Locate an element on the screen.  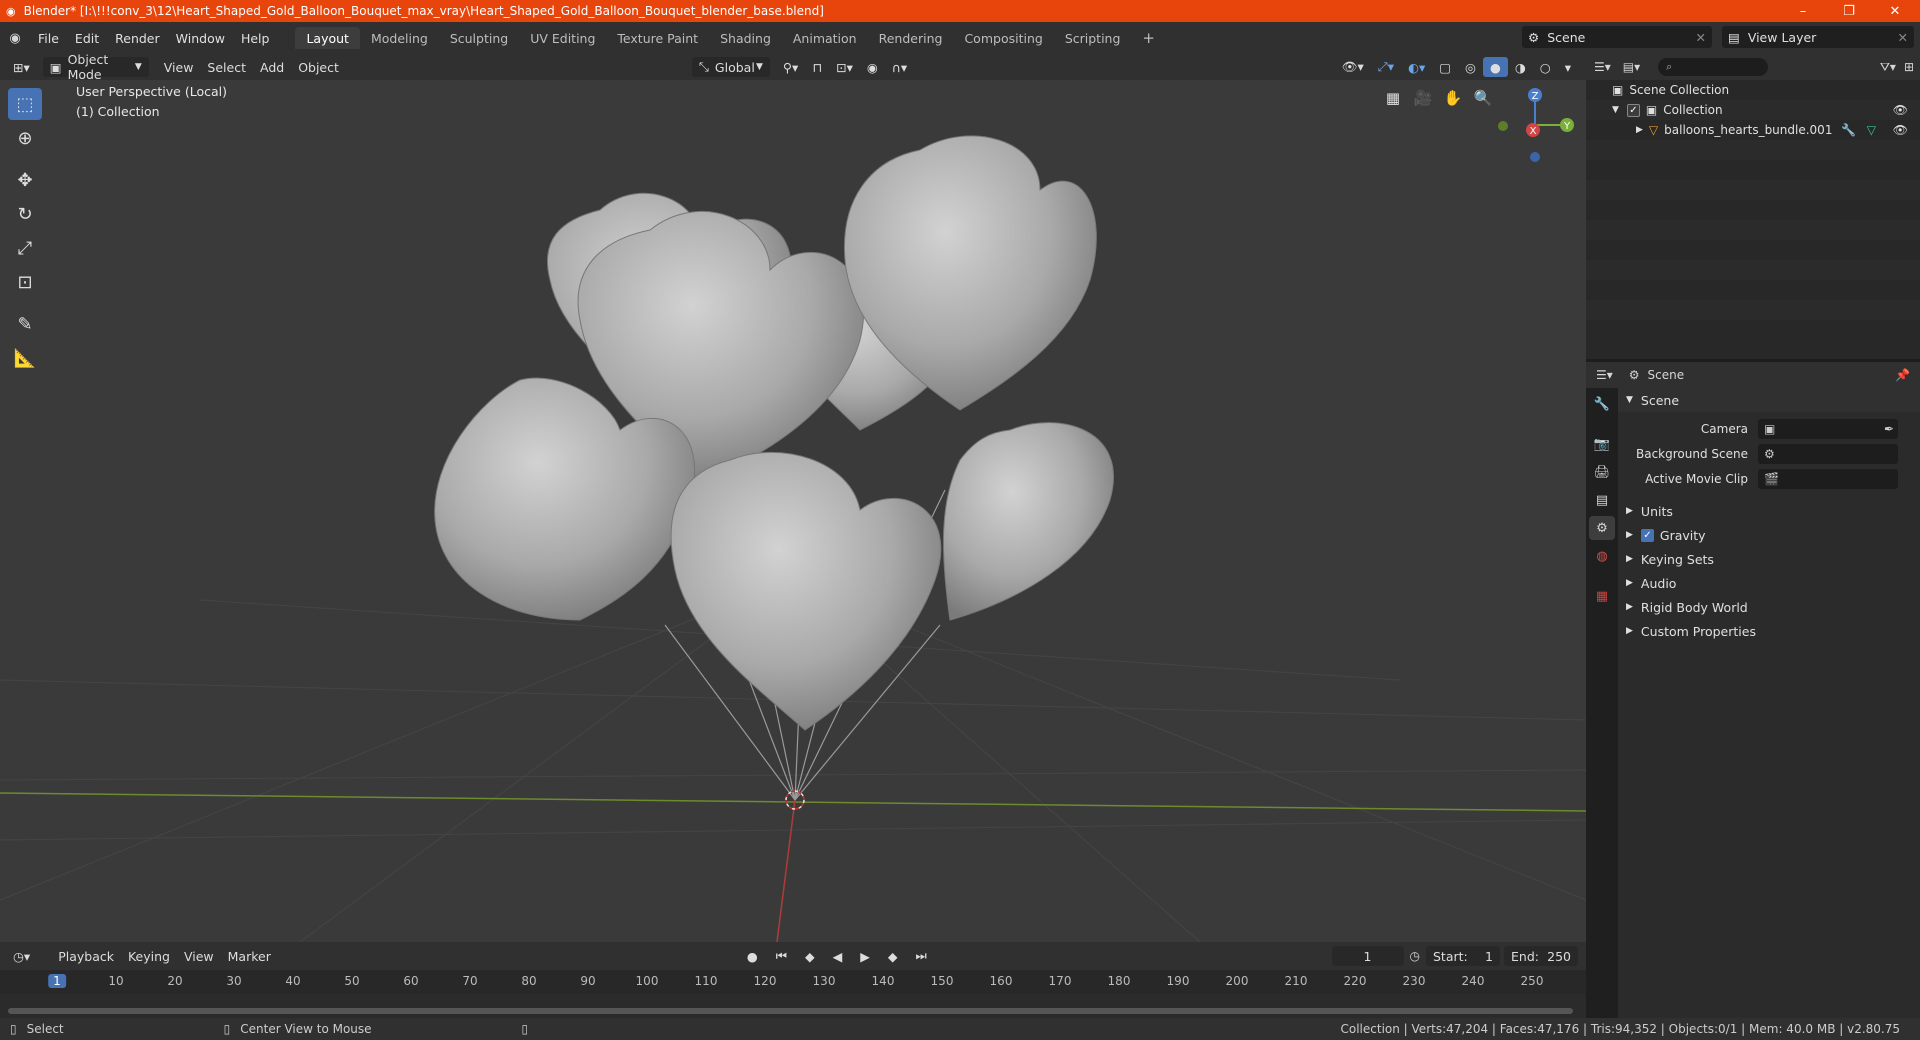
panel-rigid-body-world: ▶ Rigid Body World is located at coordinates (1769, 607).